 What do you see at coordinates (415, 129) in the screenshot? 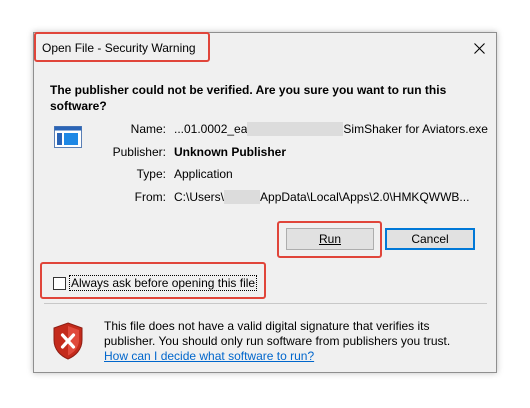
I see `name-suffix: SimShaker for Aviators.exe` at bounding box center [415, 129].